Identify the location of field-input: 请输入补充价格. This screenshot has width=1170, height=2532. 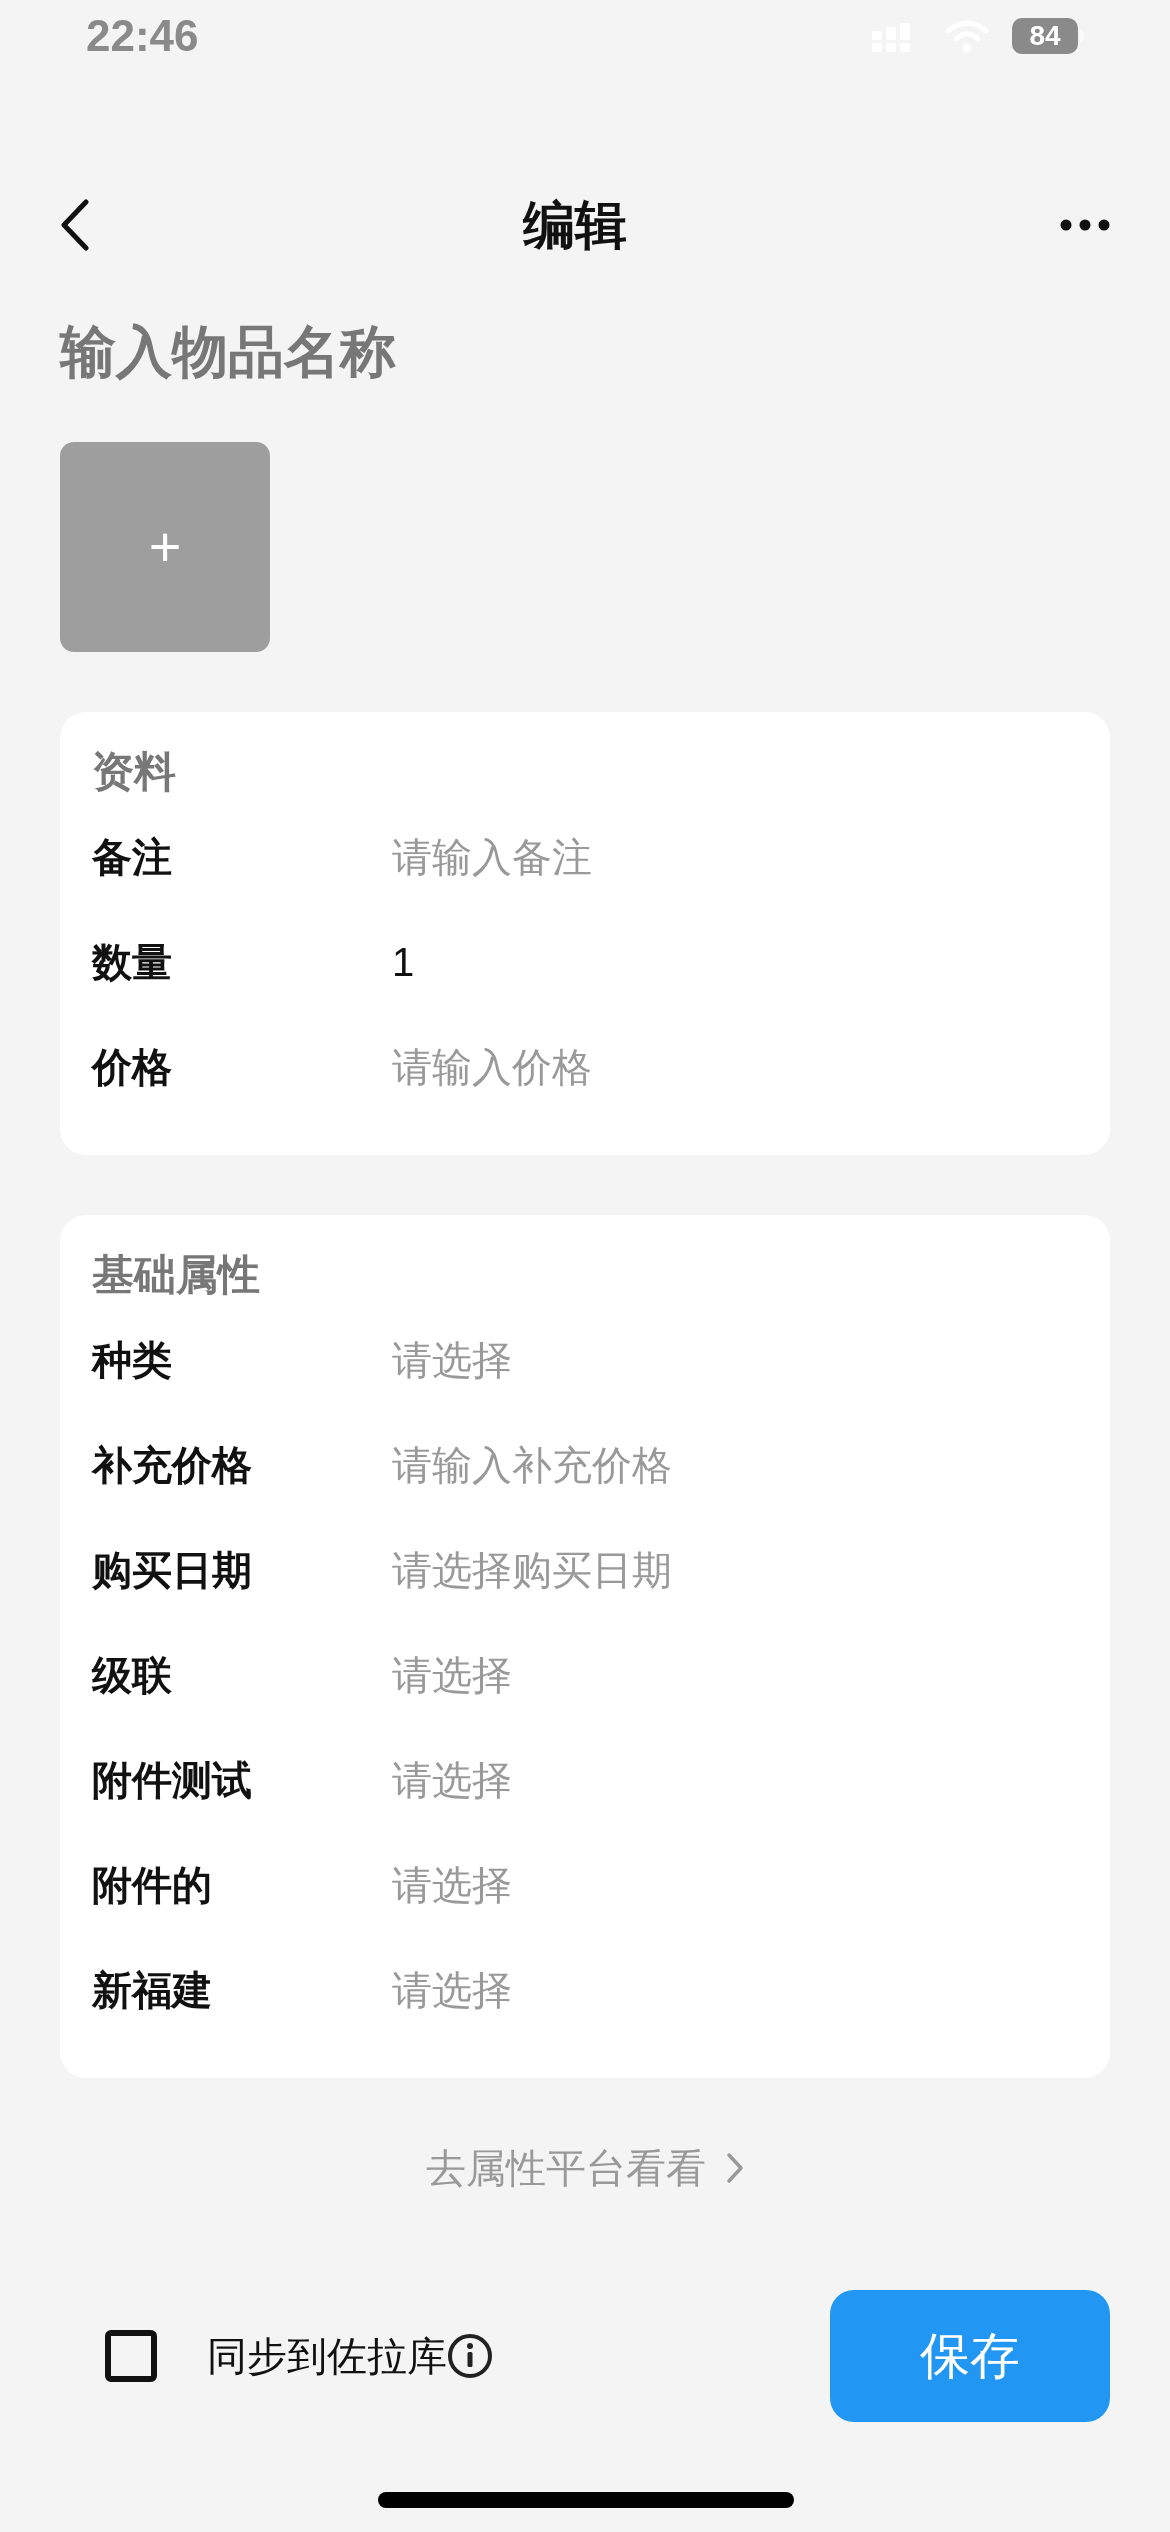
(735, 1464).